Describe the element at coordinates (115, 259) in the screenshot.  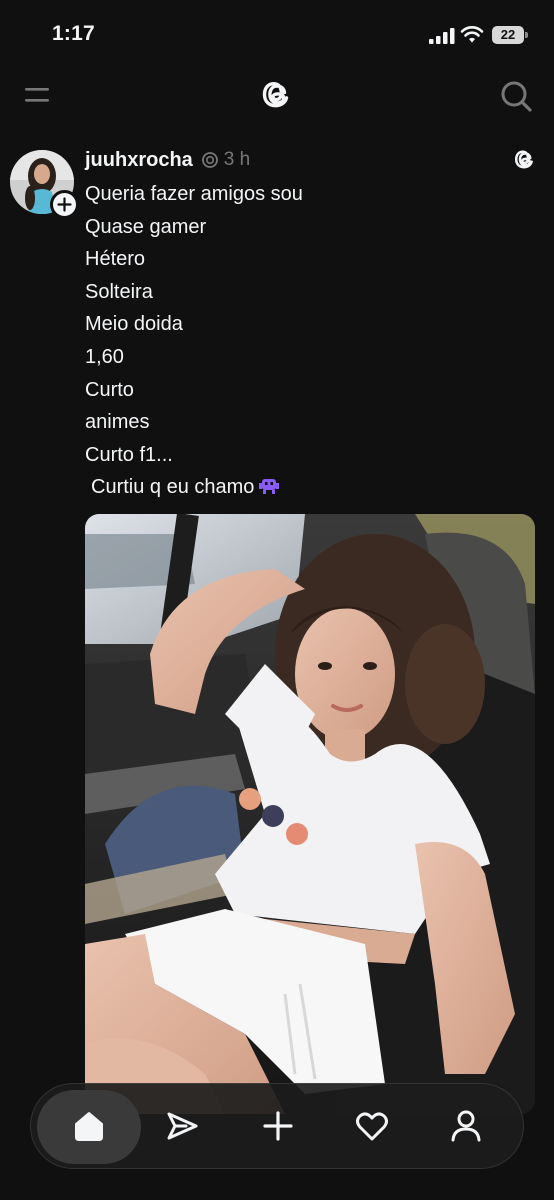
I see `post-line: Hétero` at that location.